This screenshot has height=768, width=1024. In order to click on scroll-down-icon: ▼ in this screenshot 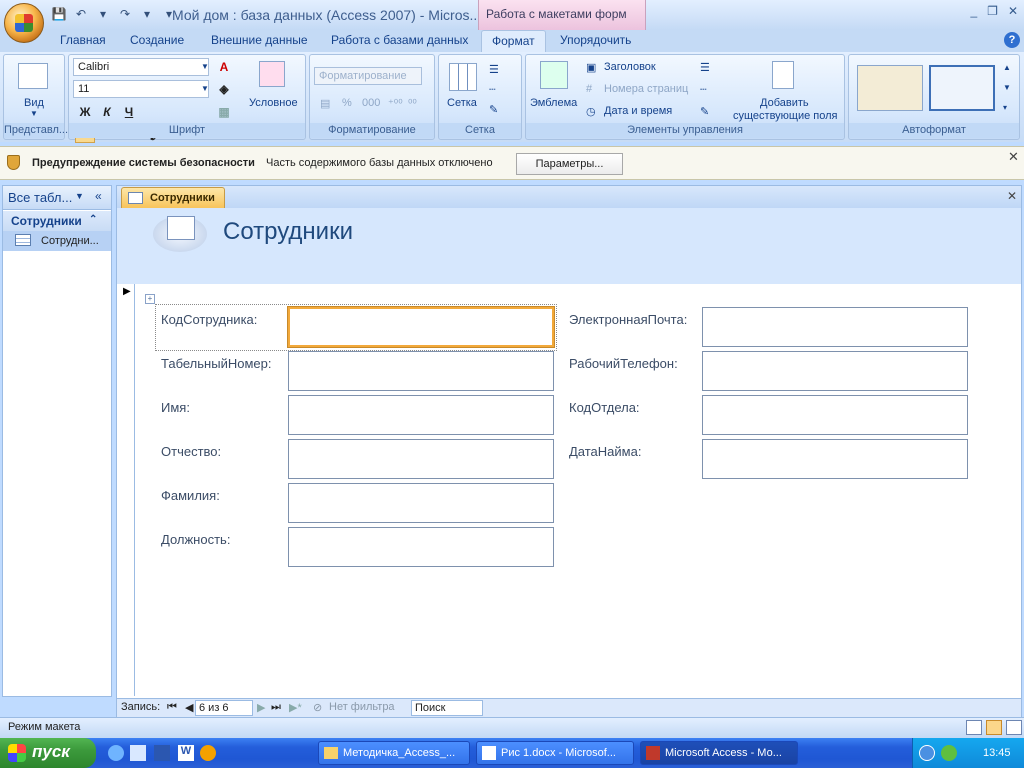, I will do `click(1007, 87)`.